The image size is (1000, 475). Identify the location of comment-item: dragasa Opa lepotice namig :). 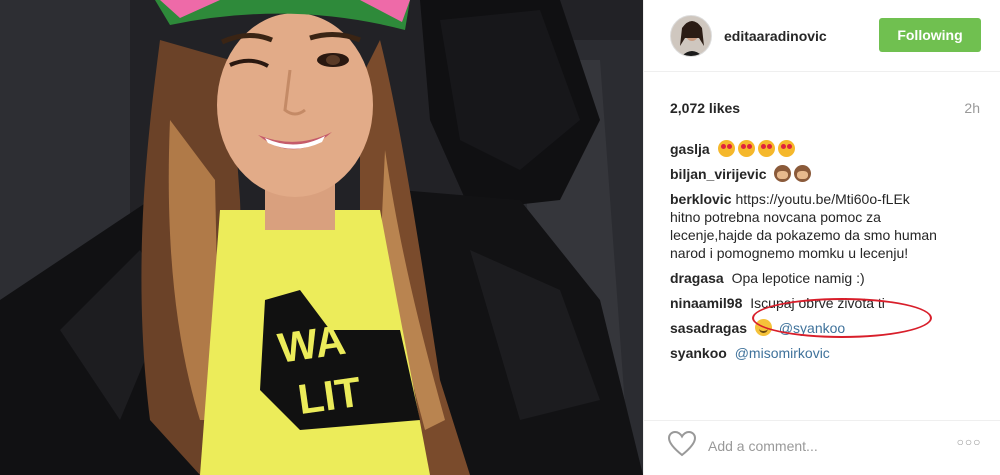
(820, 278).